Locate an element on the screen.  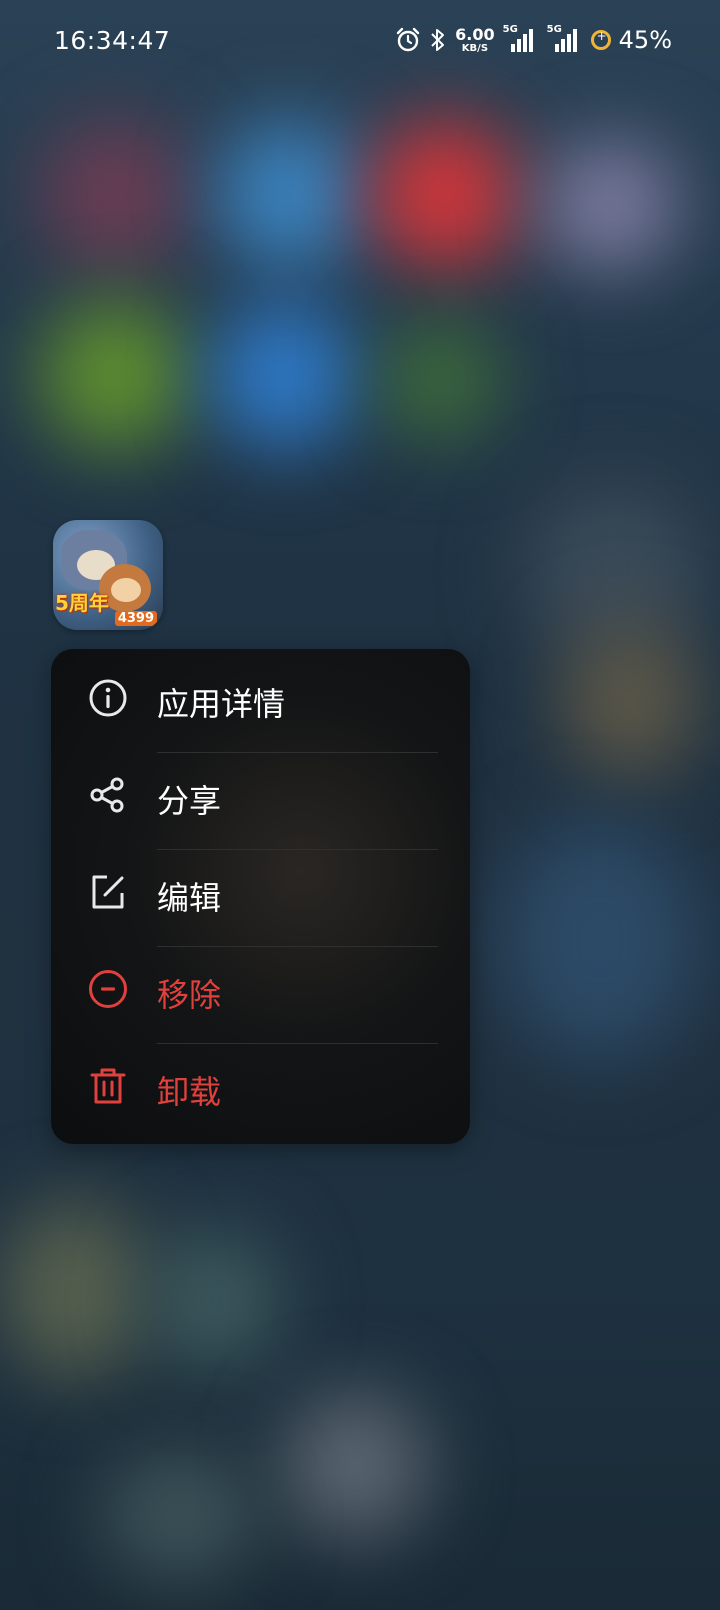
status-icons: 6.00 KB/S 5G 5G 45% is located at coordinates (533, 39).